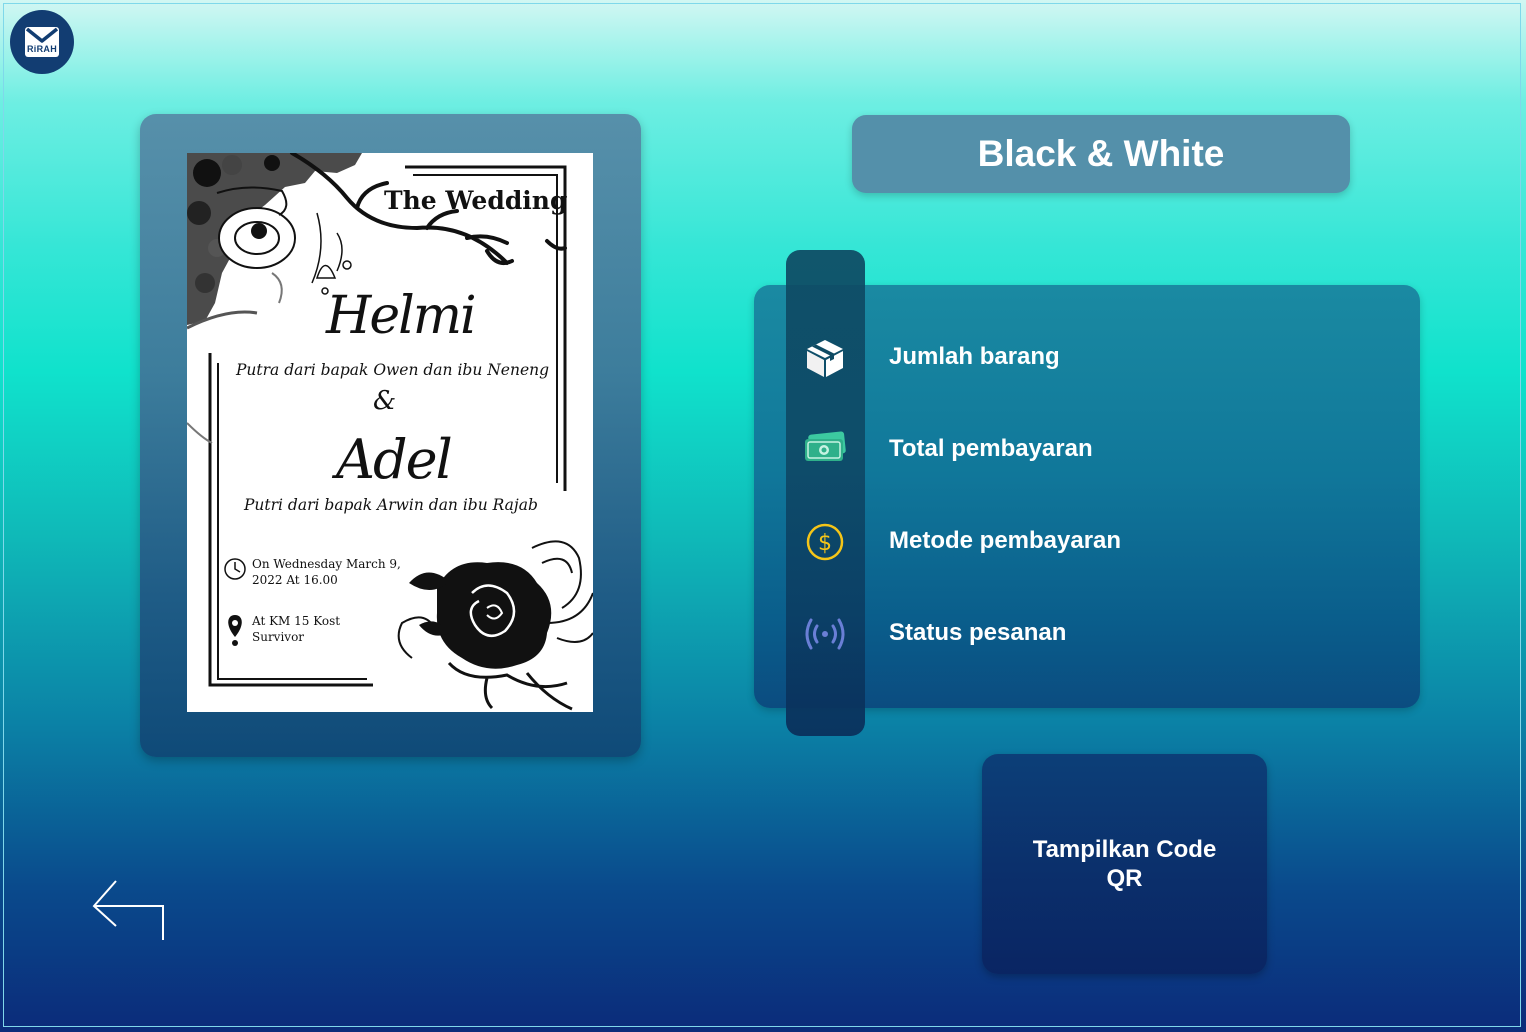  I want to click on broadcast-icon, so click(825, 634).